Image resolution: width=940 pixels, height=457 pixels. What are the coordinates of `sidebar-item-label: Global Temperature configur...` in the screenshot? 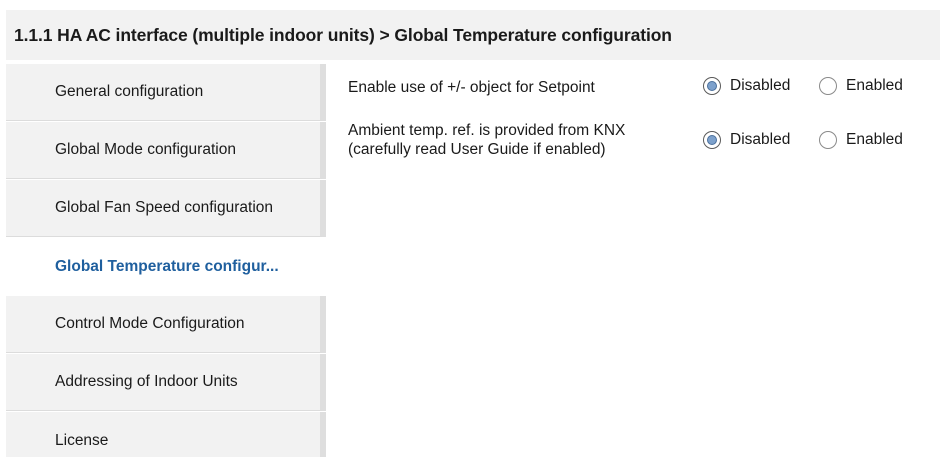 It's located at (167, 266).